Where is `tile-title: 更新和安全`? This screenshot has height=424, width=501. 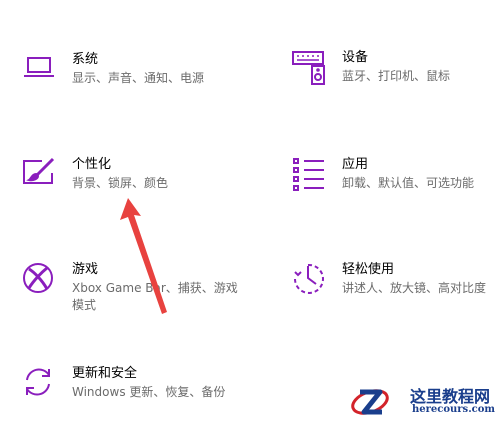 tile-title: 更新和安全 is located at coordinates (105, 373).